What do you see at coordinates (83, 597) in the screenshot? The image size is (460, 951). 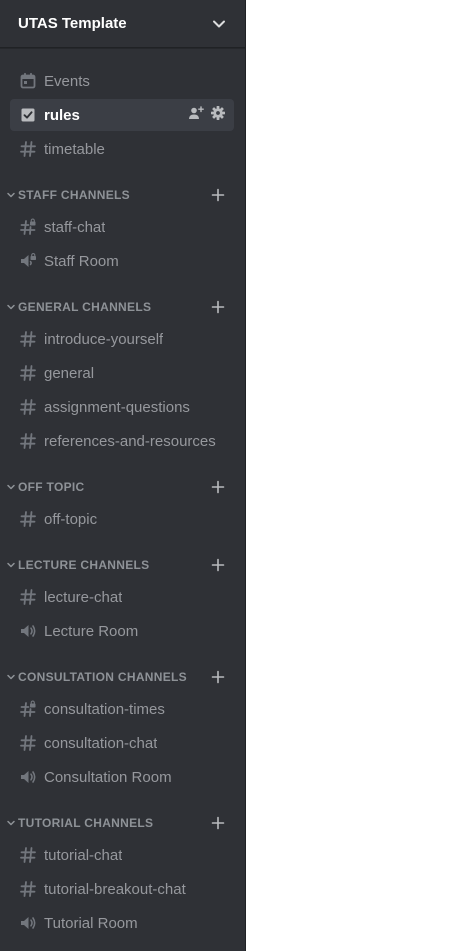 I see `channel-name: lecture-chat` at bounding box center [83, 597].